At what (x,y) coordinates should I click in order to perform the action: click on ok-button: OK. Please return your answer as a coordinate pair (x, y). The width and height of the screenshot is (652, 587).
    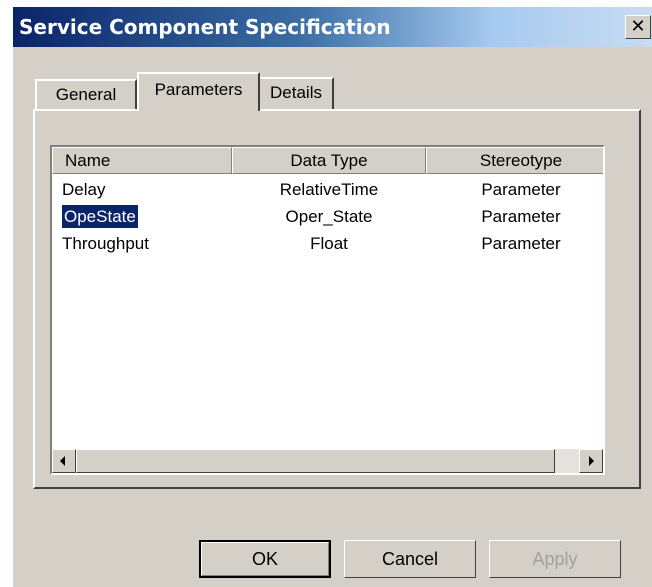
    Looking at the image, I should click on (265, 559).